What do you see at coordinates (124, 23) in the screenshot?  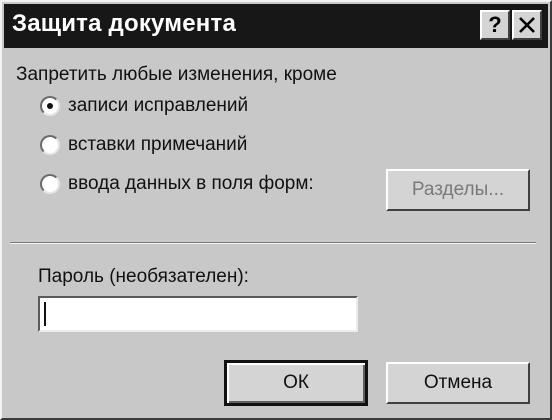 I see `window-title: Защита документа` at bounding box center [124, 23].